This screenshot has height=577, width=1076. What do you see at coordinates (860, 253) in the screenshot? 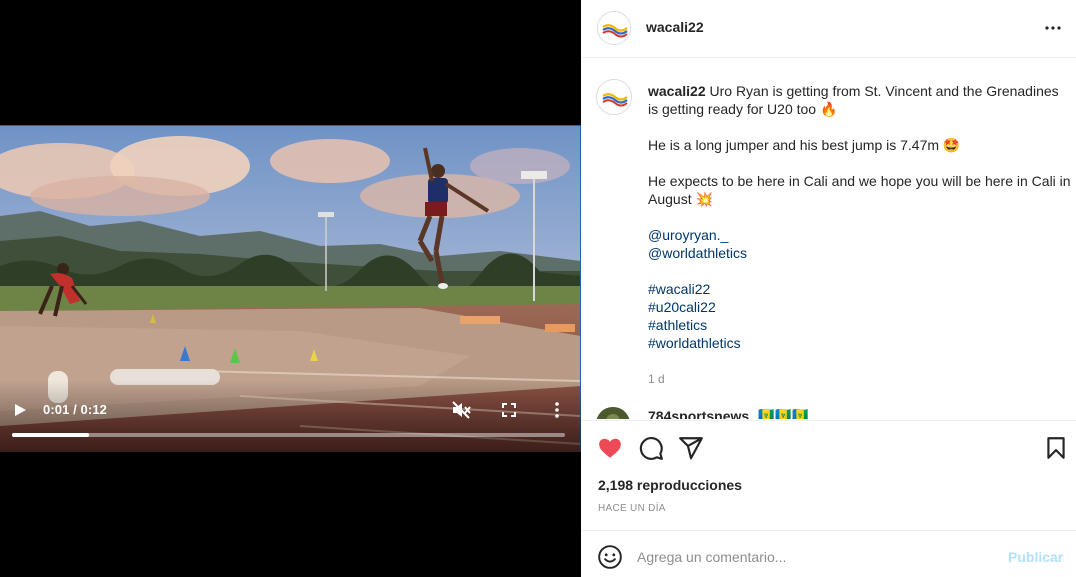
I see `mention-link: @worldathletics` at bounding box center [860, 253].